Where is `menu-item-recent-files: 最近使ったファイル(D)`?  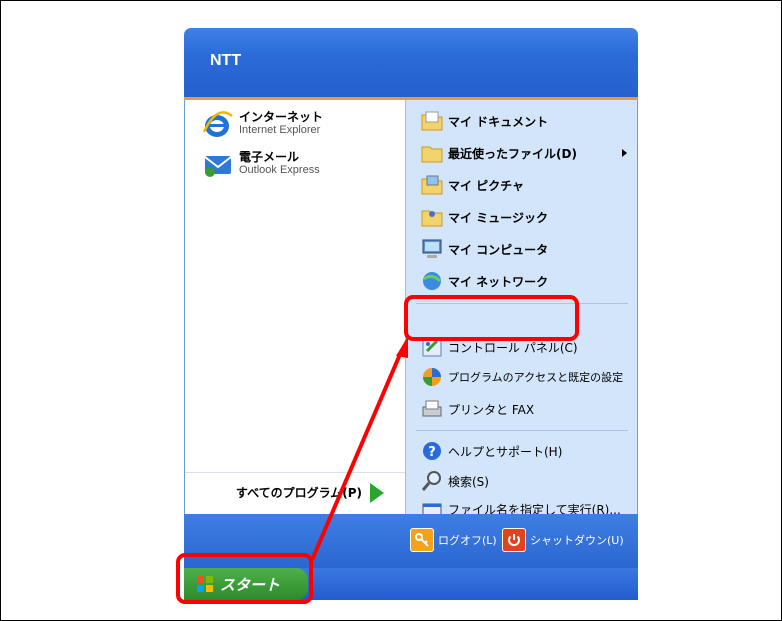
menu-item-recent-files: 最近使ったファイル(D) is located at coordinates (498, 153).